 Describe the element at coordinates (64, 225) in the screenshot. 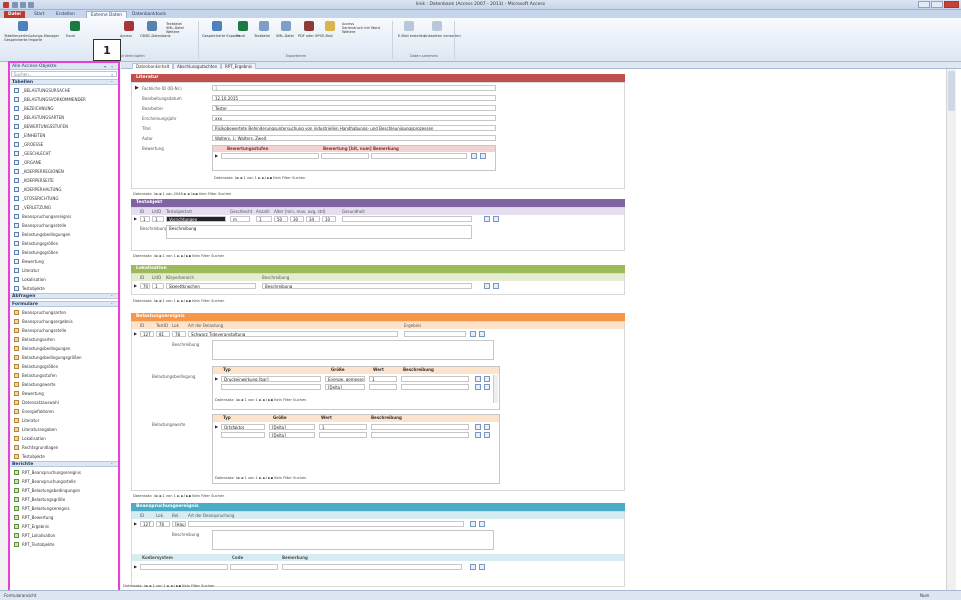

I see `nav-item-table: Beanspruchungsstelle` at that location.